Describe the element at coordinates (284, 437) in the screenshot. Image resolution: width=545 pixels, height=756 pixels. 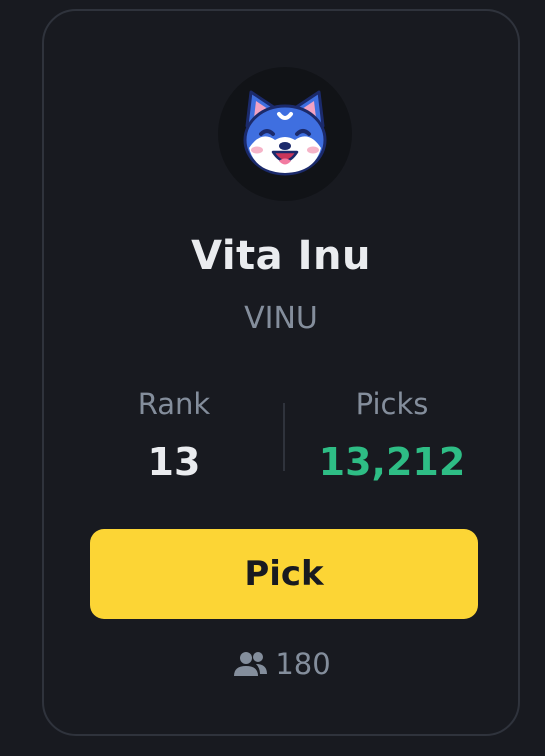
I see `stat-divider` at that location.